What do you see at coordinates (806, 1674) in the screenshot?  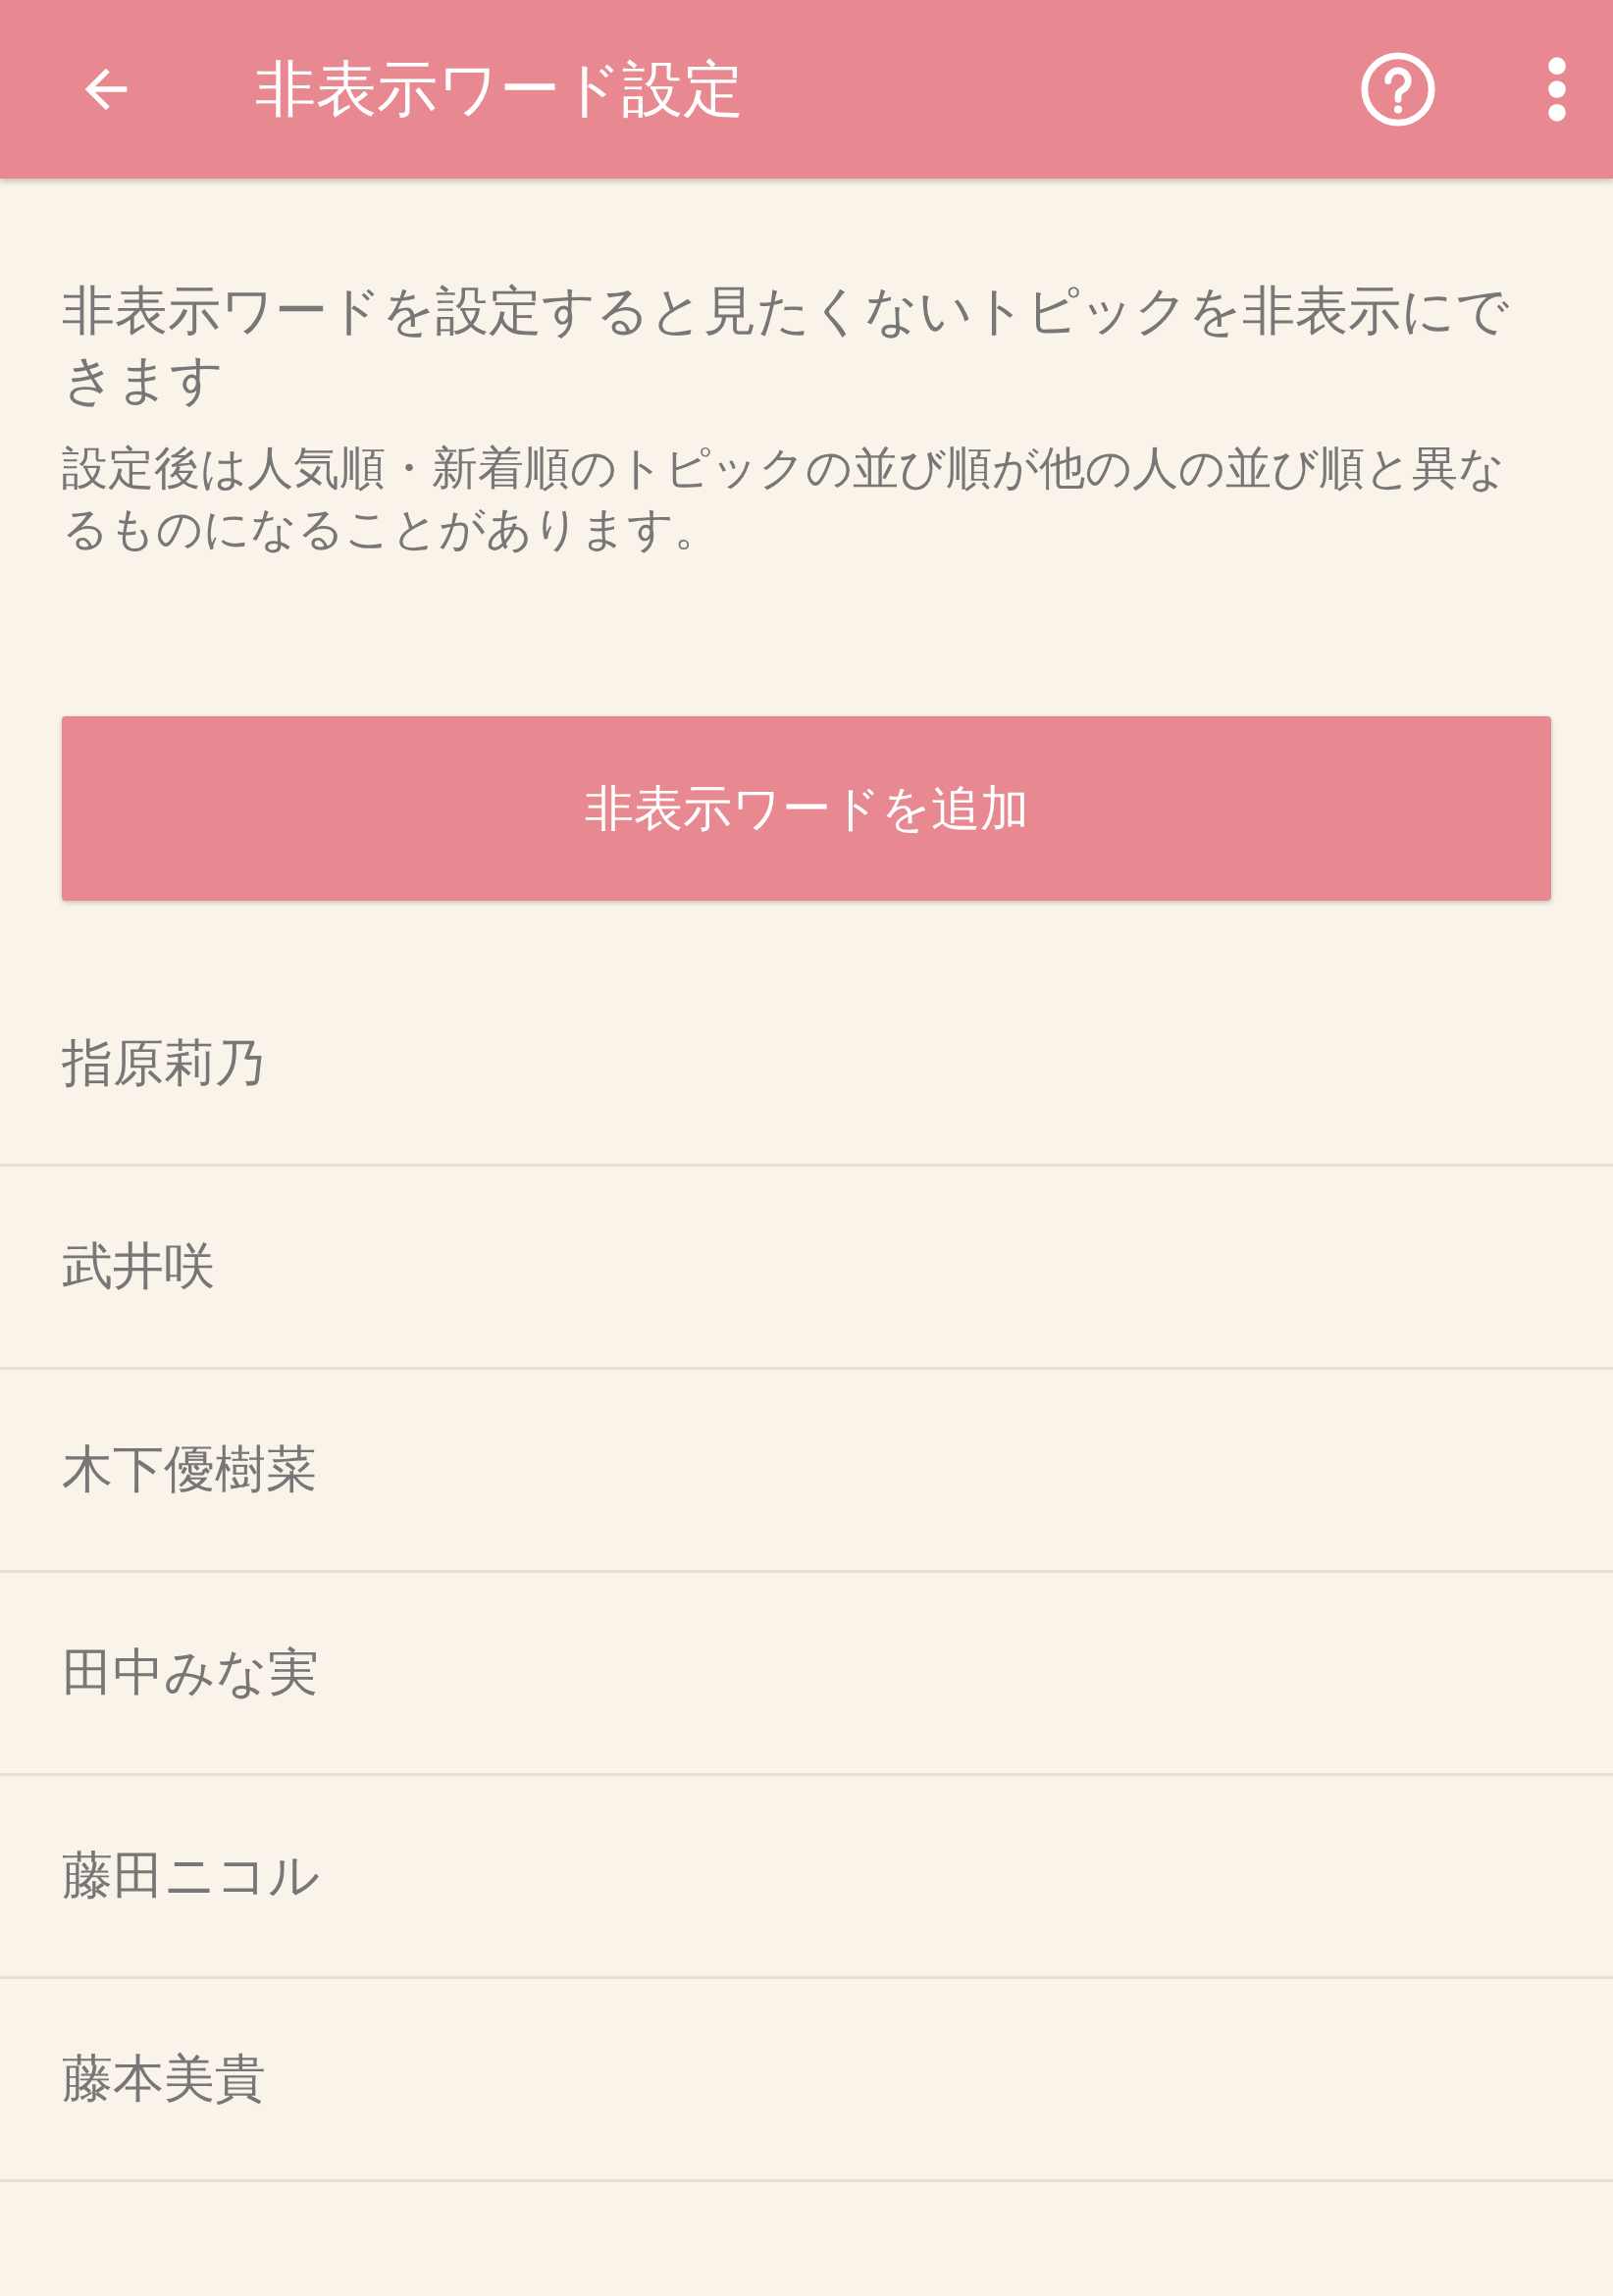 I see `word-list-item: 田中みな実` at bounding box center [806, 1674].